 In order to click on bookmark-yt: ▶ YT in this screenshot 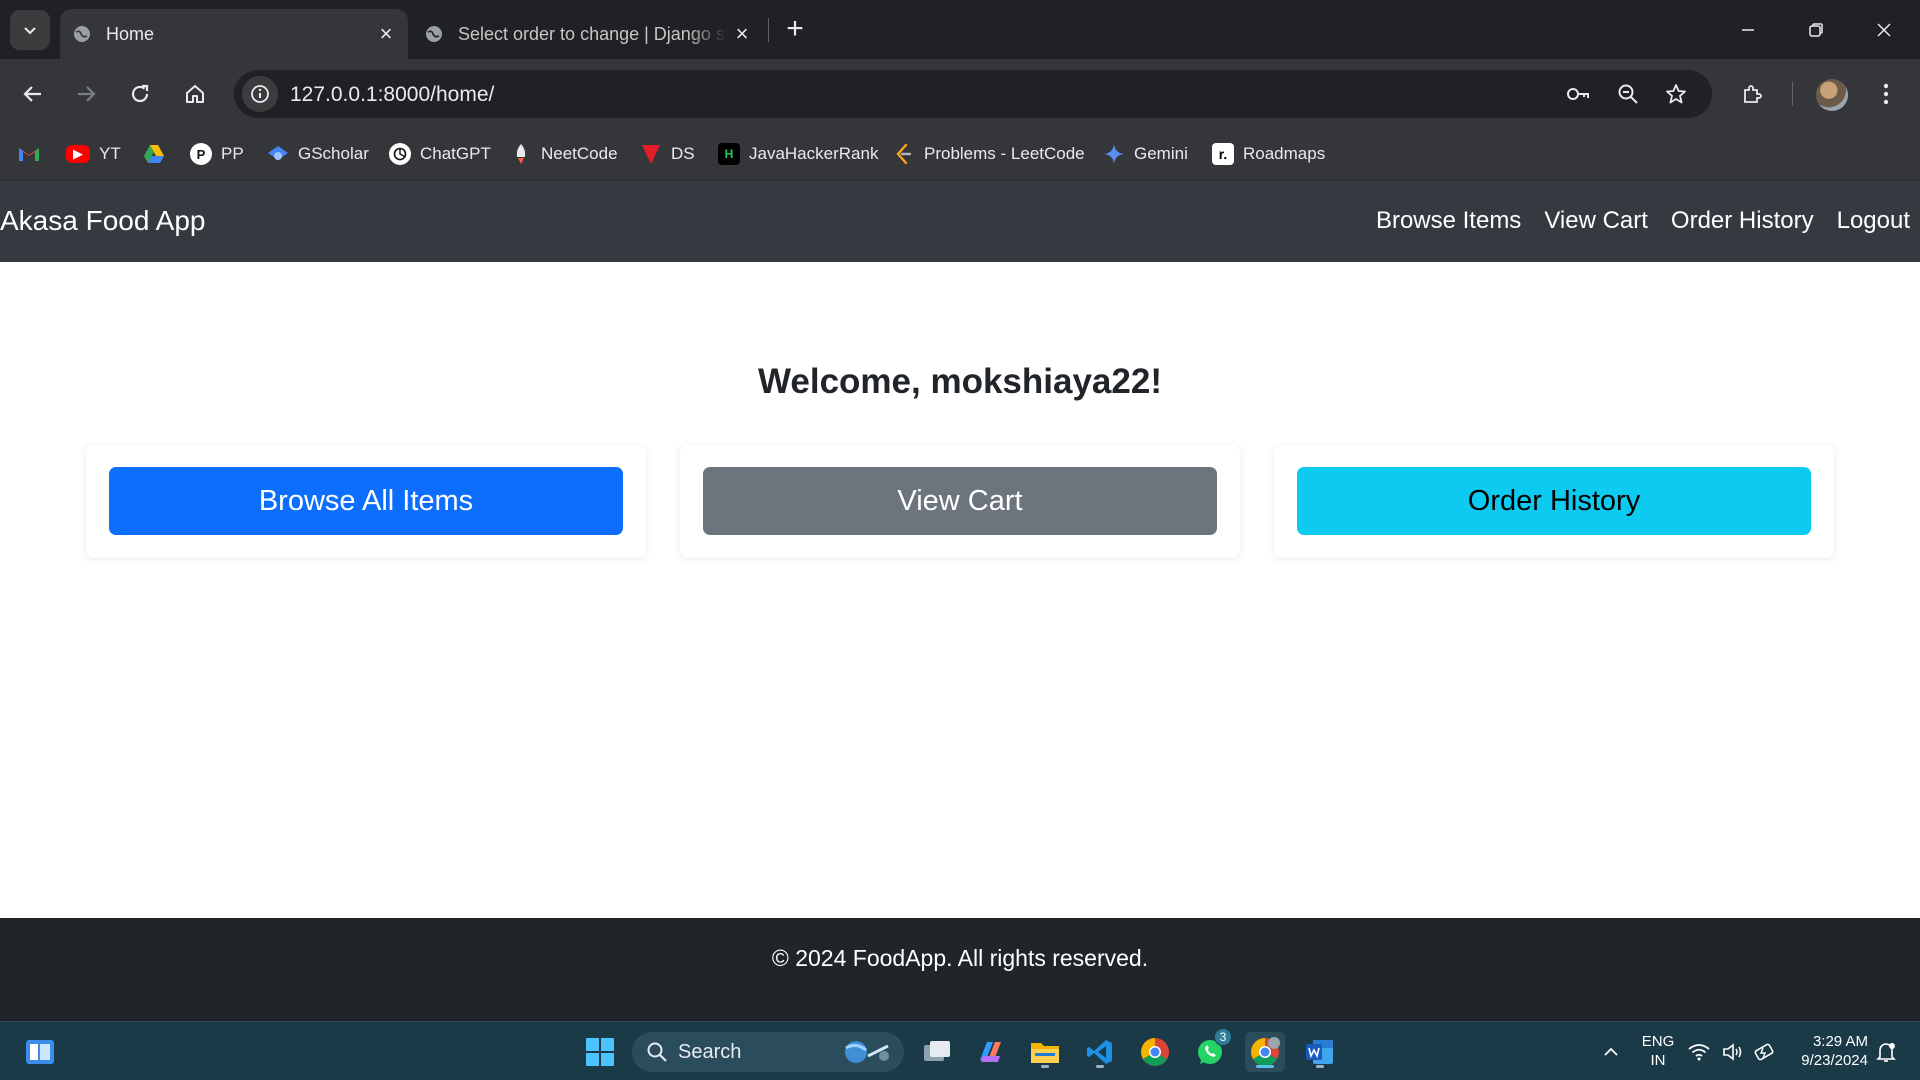, I will do `click(93, 154)`.